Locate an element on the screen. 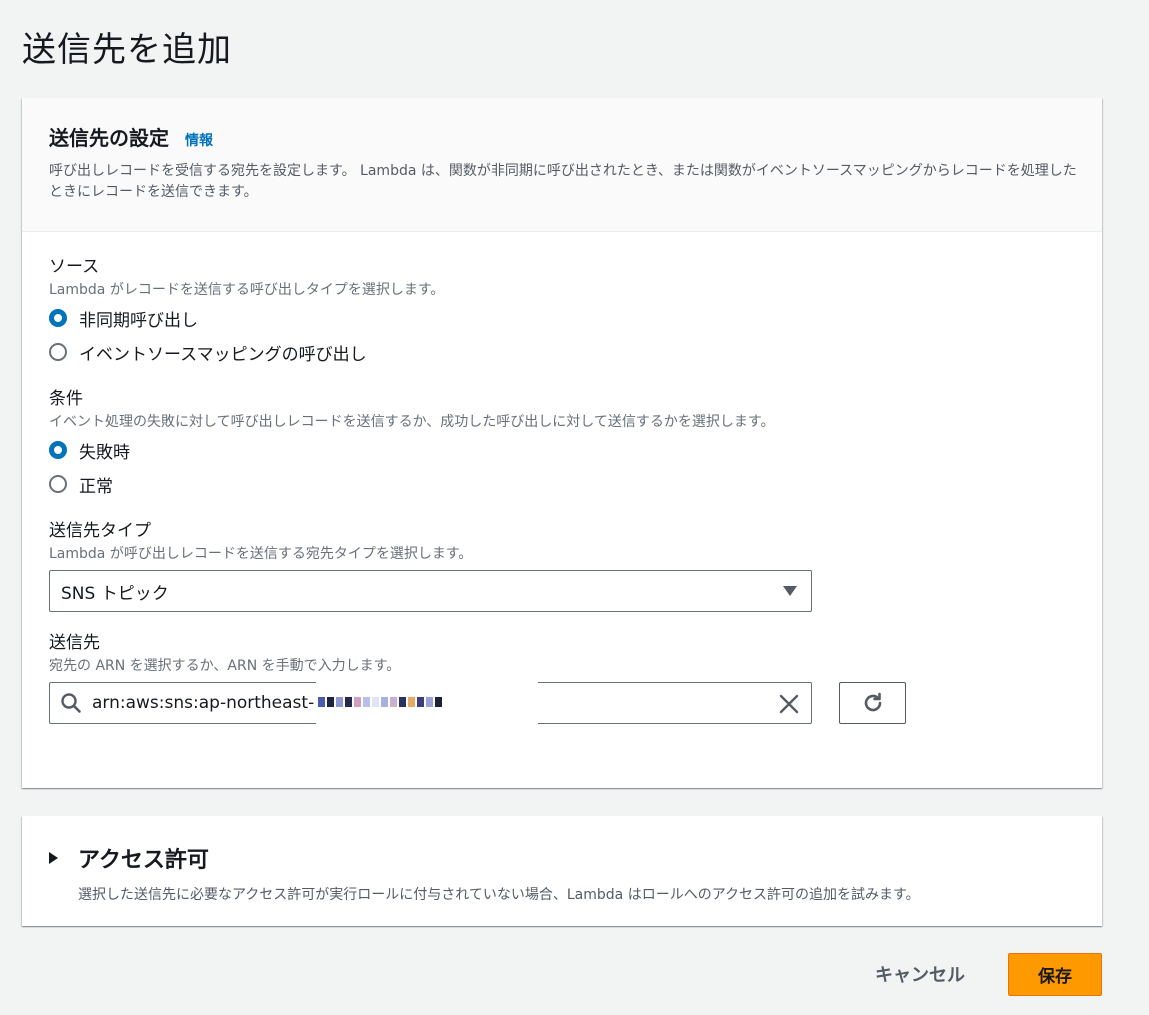 The width and height of the screenshot is (1149, 1015). source-description: Lambda がレコードを送信する呼び出しタイプを選択します。 is located at coordinates (247, 290).